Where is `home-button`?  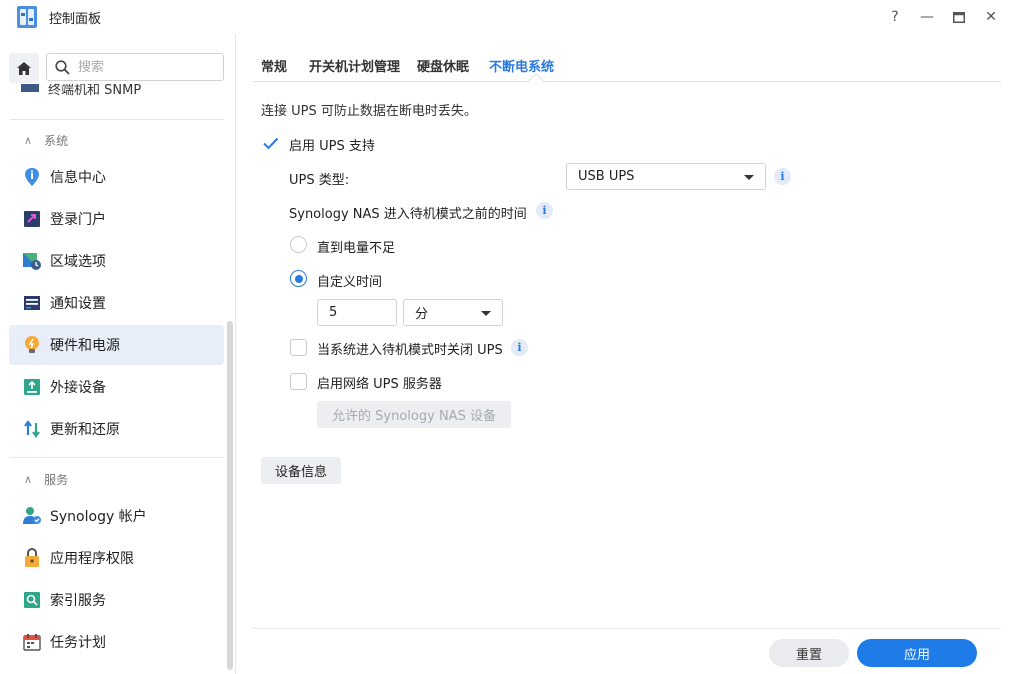
home-button is located at coordinates (24, 68).